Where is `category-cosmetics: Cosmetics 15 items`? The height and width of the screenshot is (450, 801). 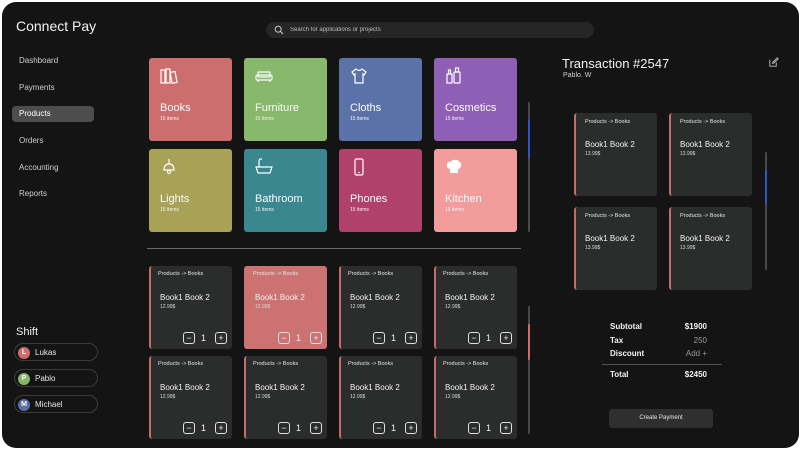 category-cosmetics: Cosmetics 15 items is located at coordinates (475, 99).